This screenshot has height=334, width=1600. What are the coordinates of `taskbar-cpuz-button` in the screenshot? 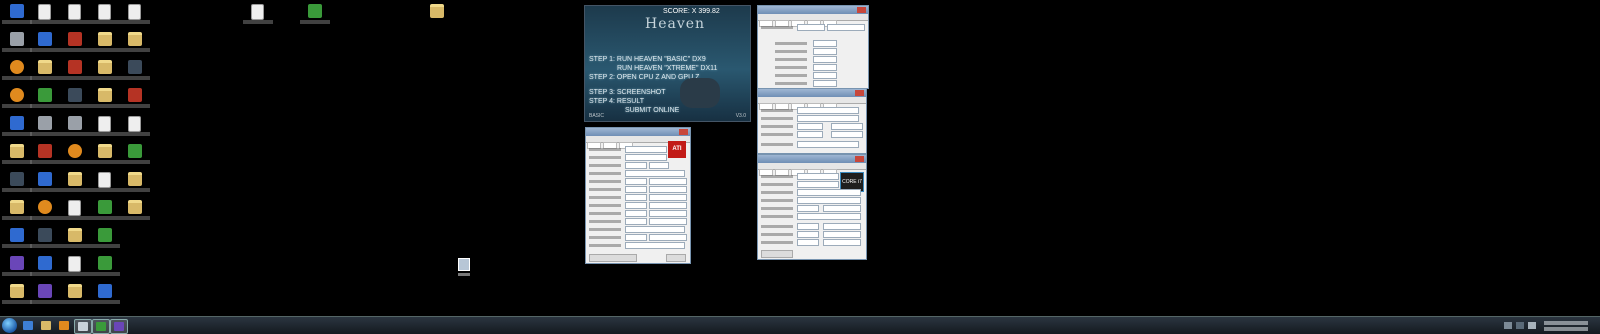 It's located at (119, 326).